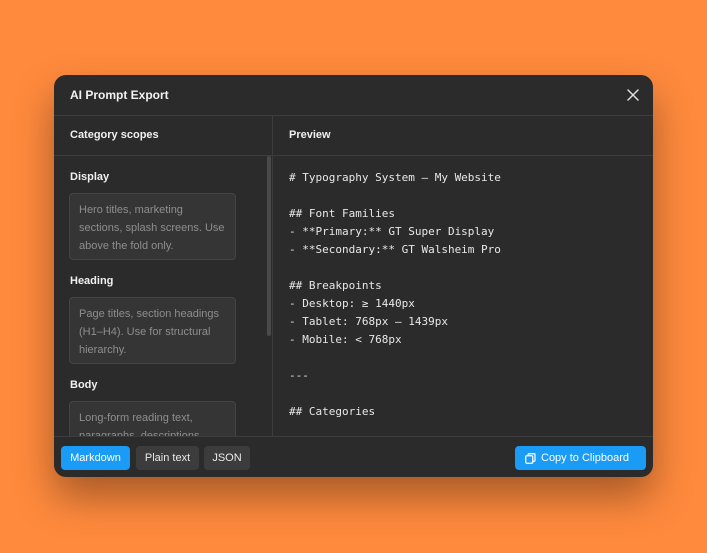 This screenshot has width=707, height=553. What do you see at coordinates (392, 231) in the screenshot?
I see `preview-line: - **Primary:** GT Super Display` at bounding box center [392, 231].